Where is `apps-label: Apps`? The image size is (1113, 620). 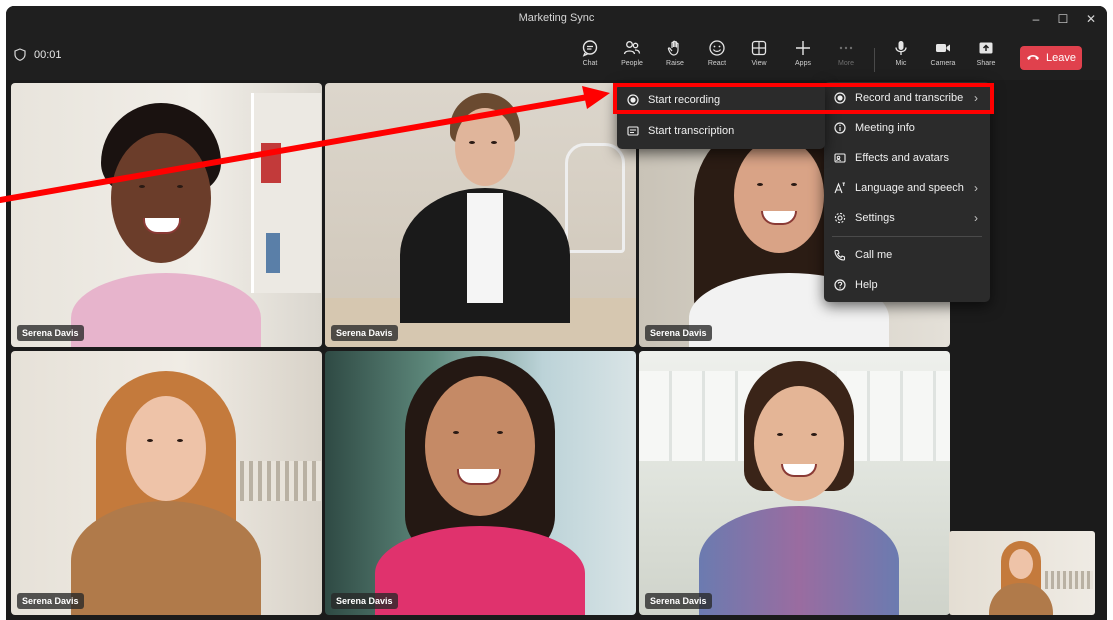 apps-label: Apps is located at coordinates (803, 63).